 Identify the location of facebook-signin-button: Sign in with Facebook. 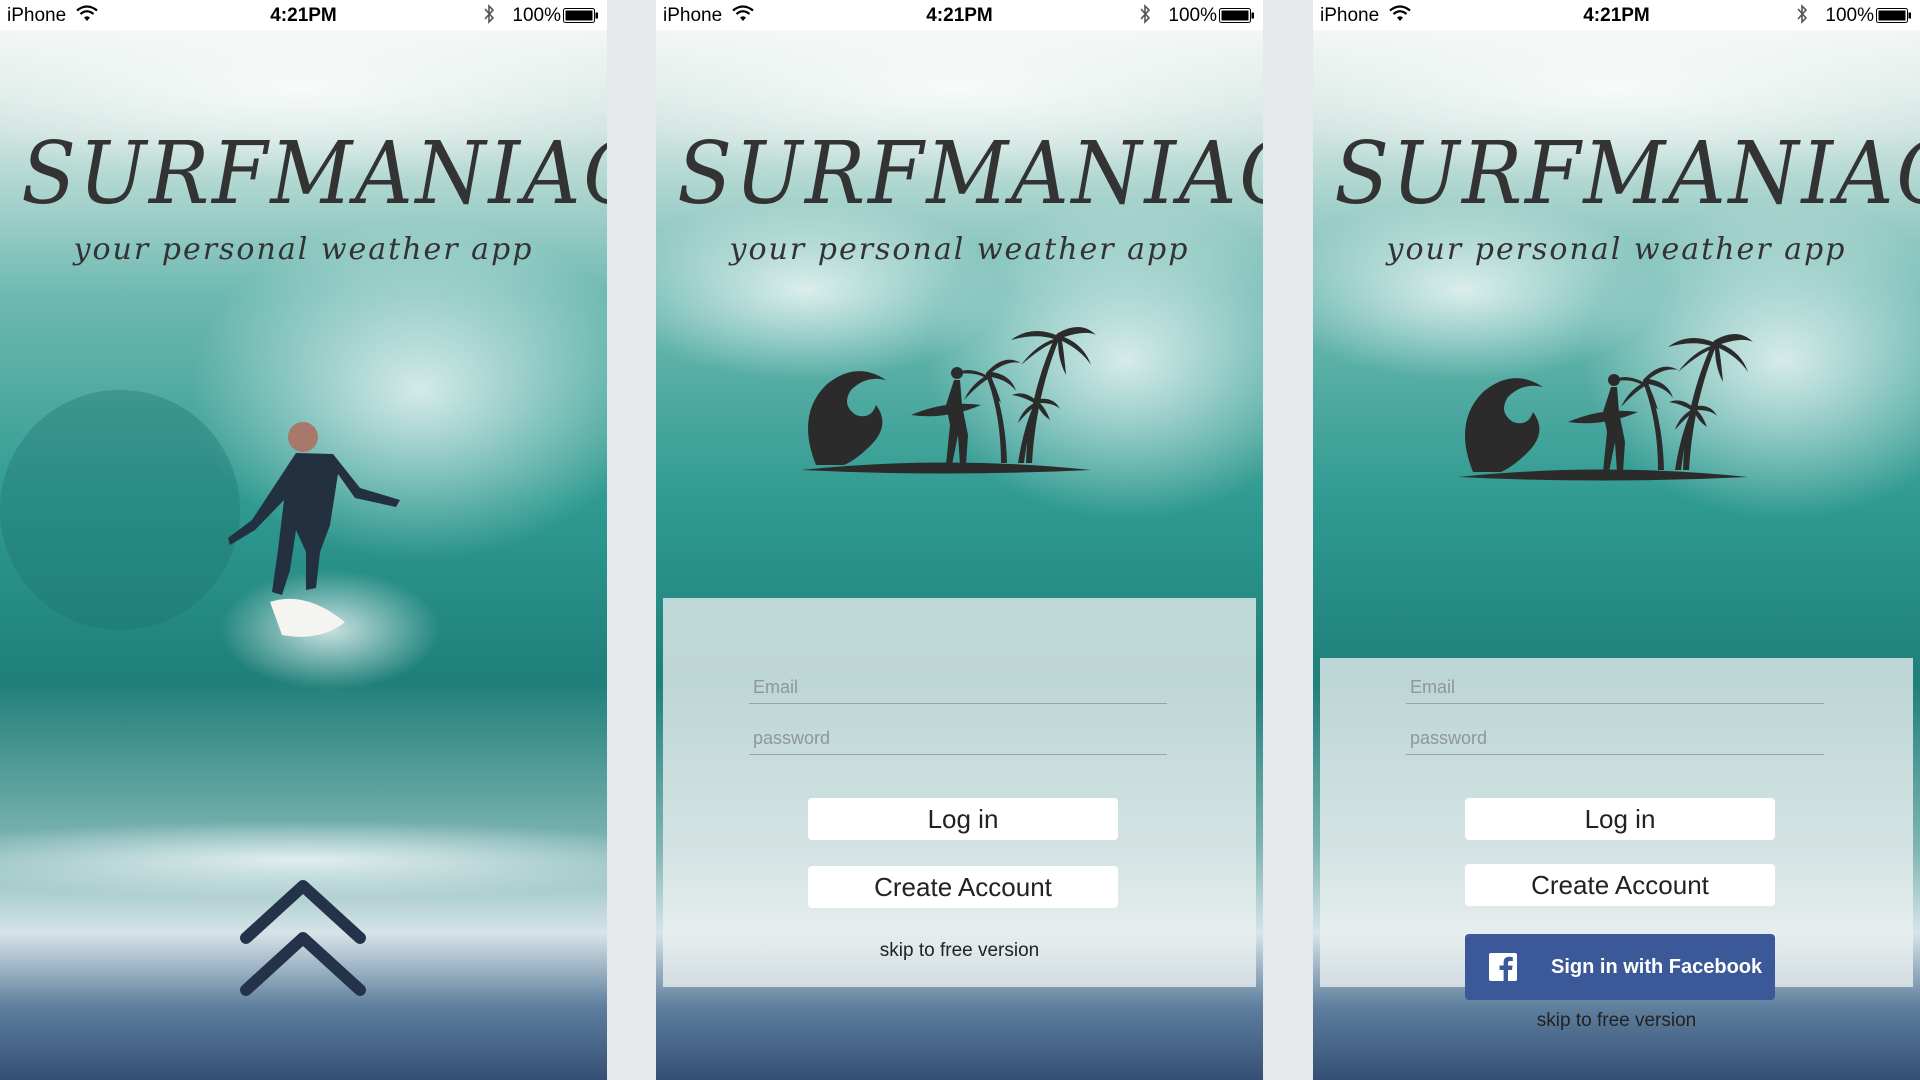
(1620, 967).